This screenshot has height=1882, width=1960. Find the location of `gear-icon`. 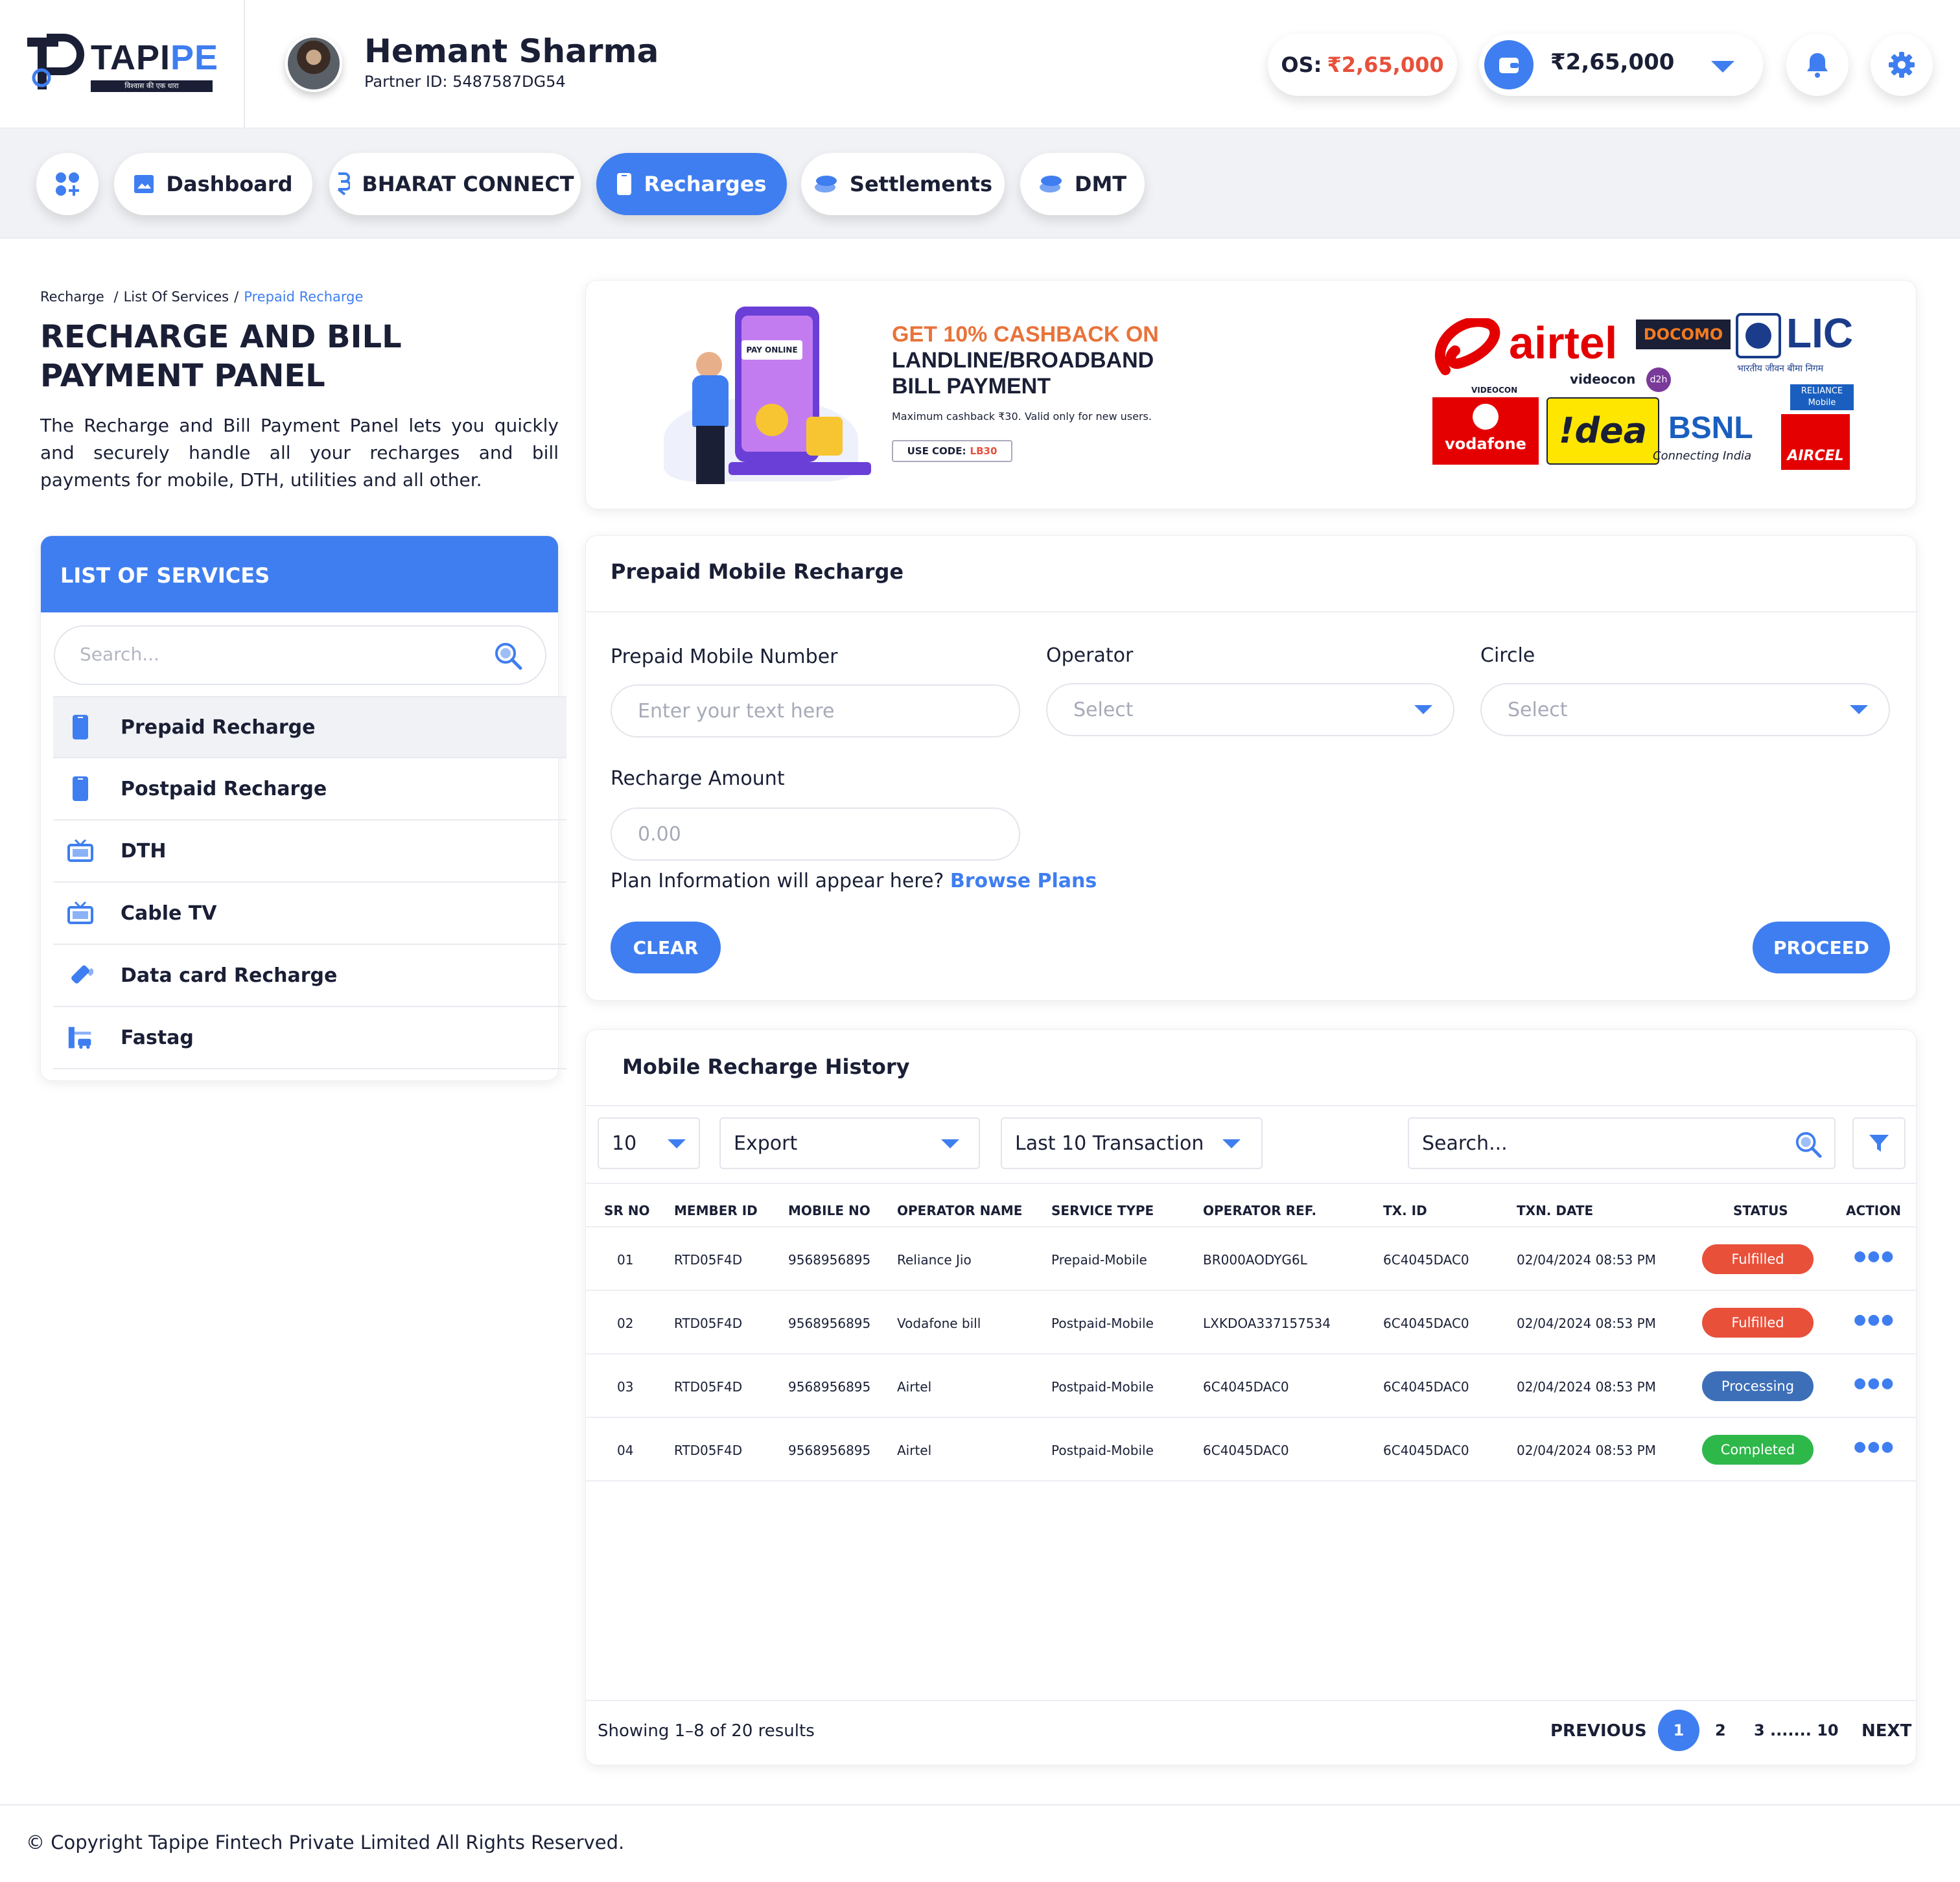

gear-icon is located at coordinates (1902, 65).